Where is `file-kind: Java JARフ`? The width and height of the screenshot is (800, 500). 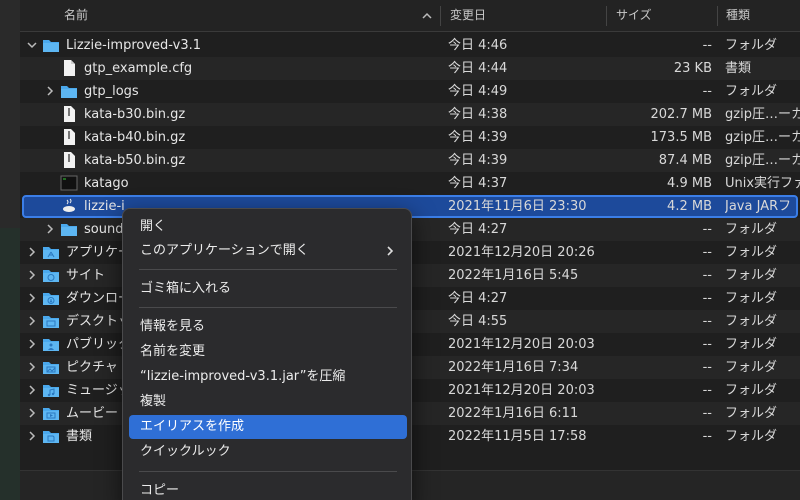
file-kind: Java JARフ is located at coordinates (758, 206).